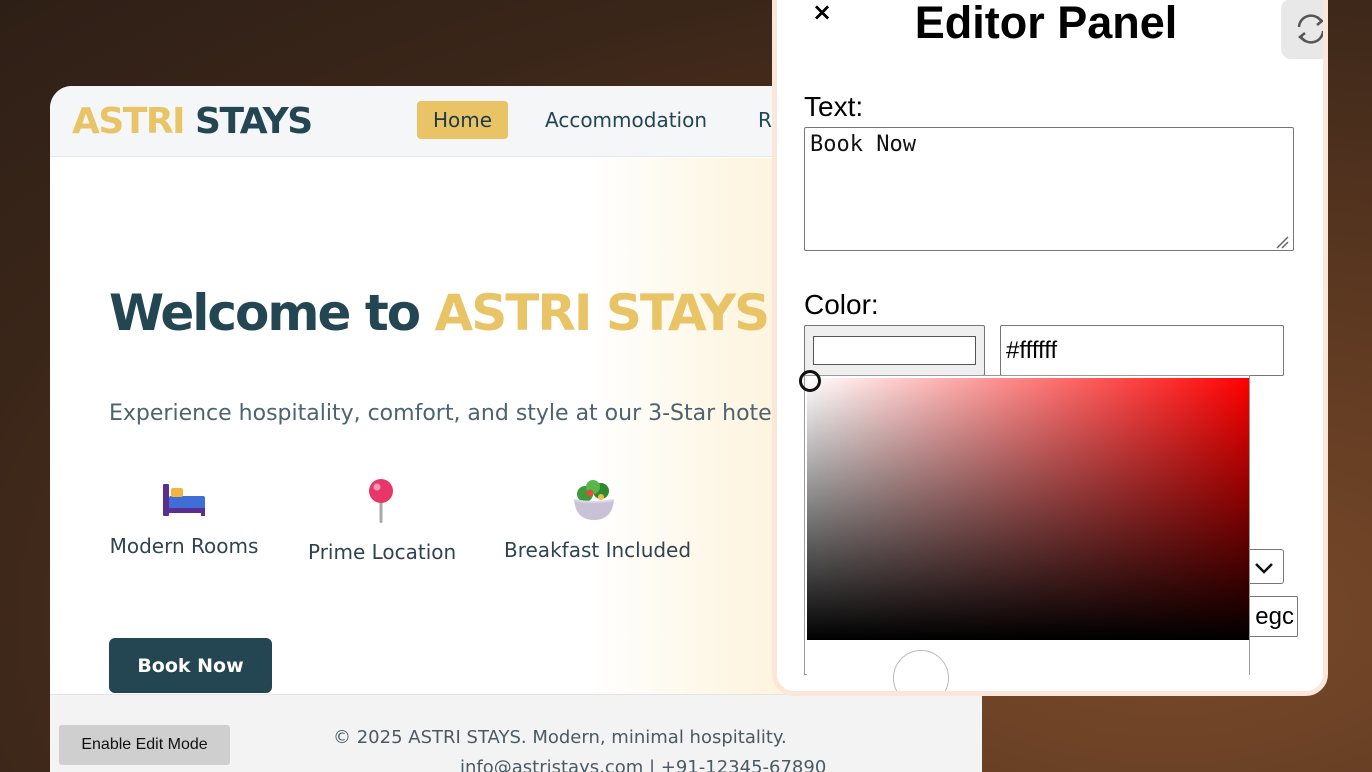  Describe the element at coordinates (1028, 666) in the screenshot. I see `hue-slider-area` at that location.